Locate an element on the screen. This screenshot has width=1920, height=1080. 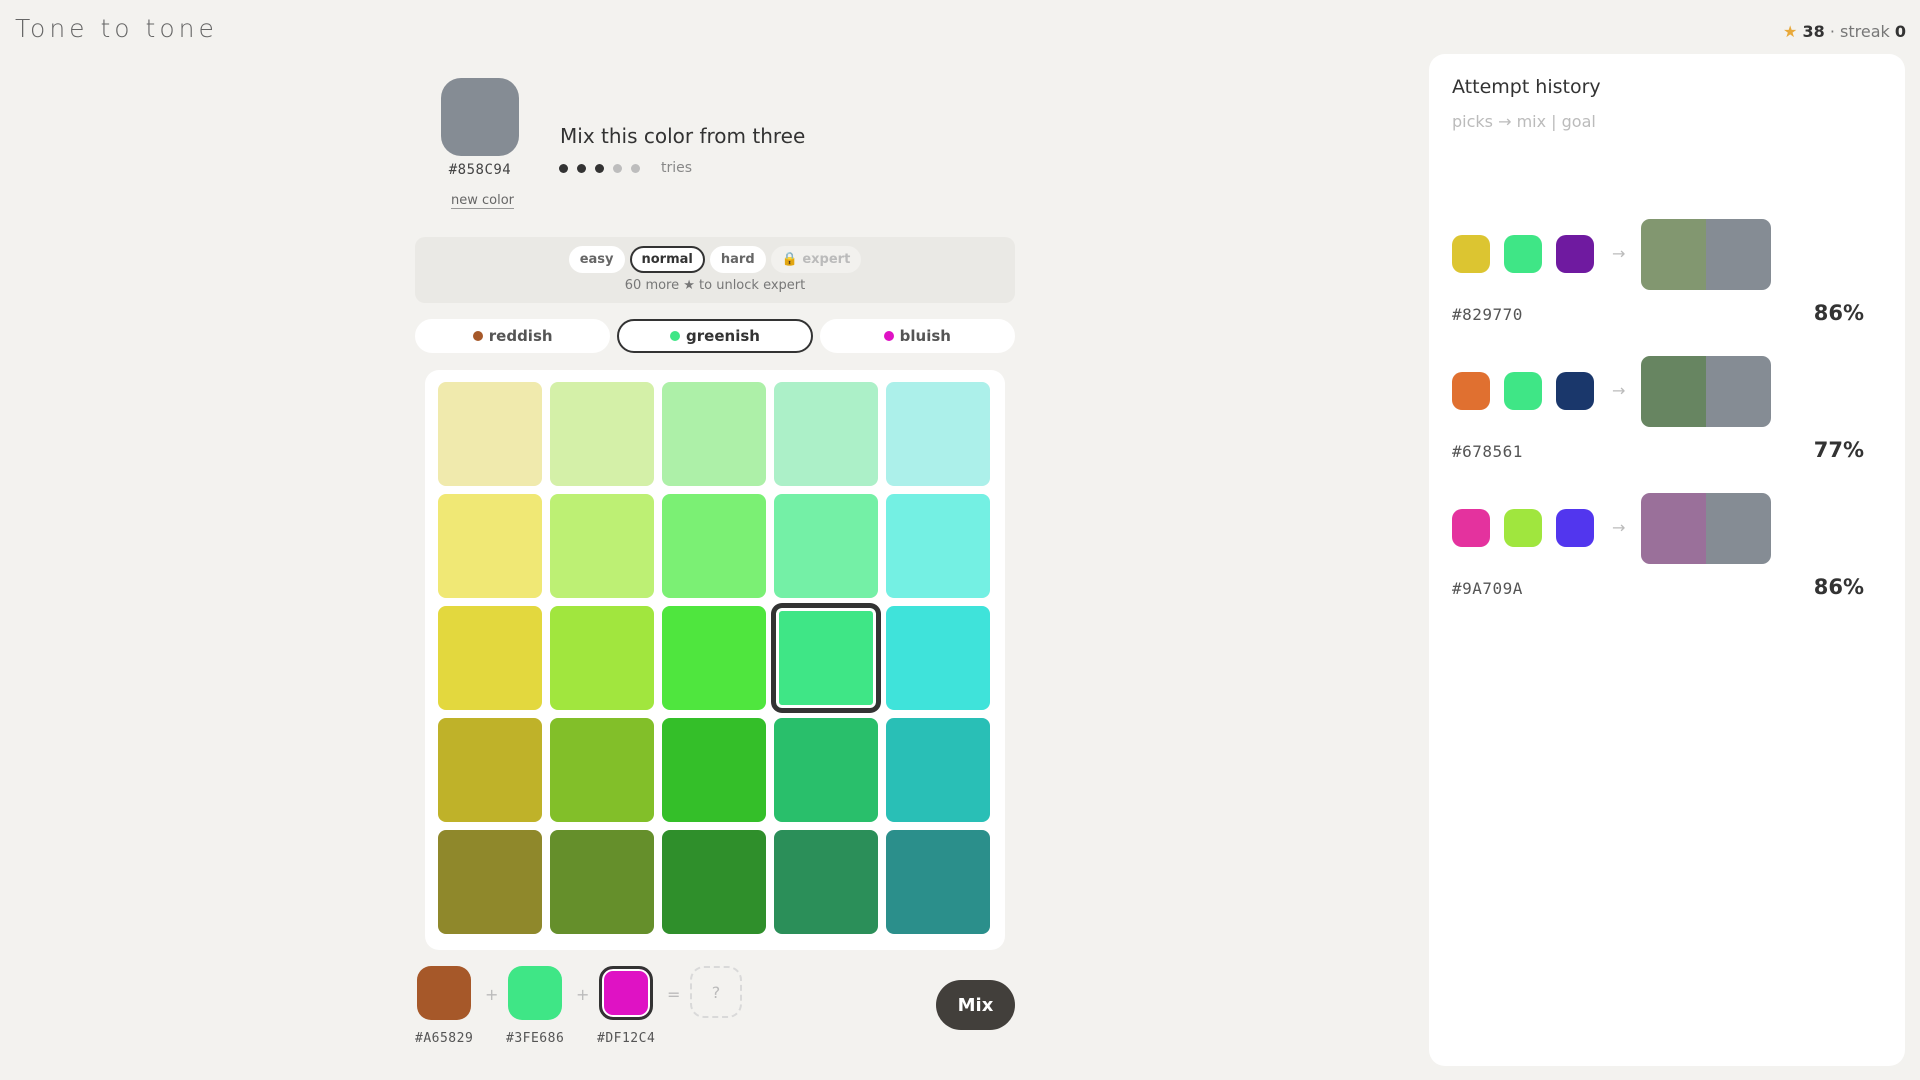
unlock-note: 60 more ★ to unlock expert is located at coordinates (715, 285).